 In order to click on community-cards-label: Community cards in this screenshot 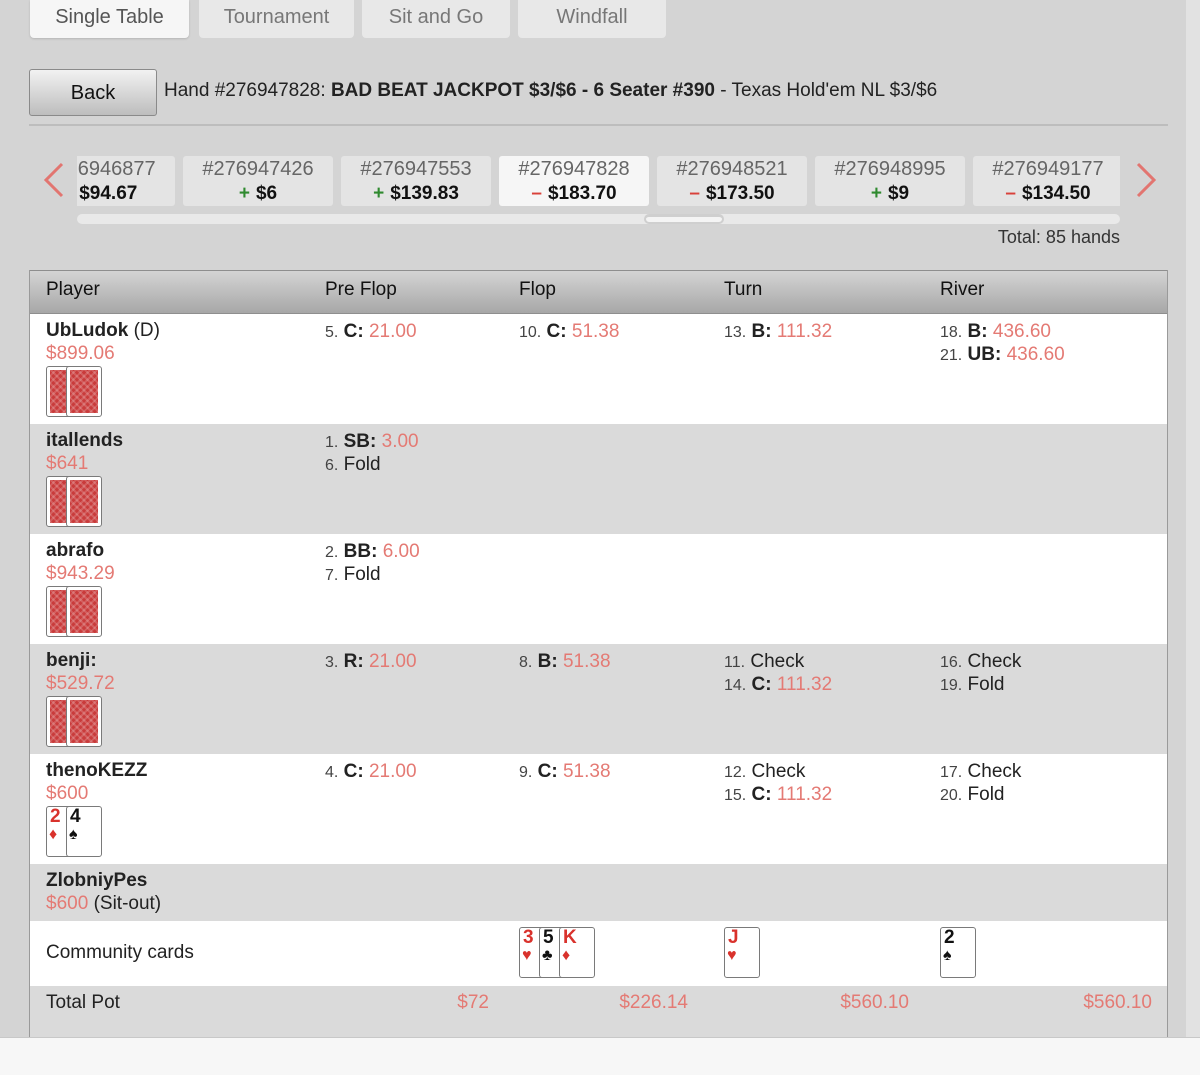, I will do `click(120, 952)`.